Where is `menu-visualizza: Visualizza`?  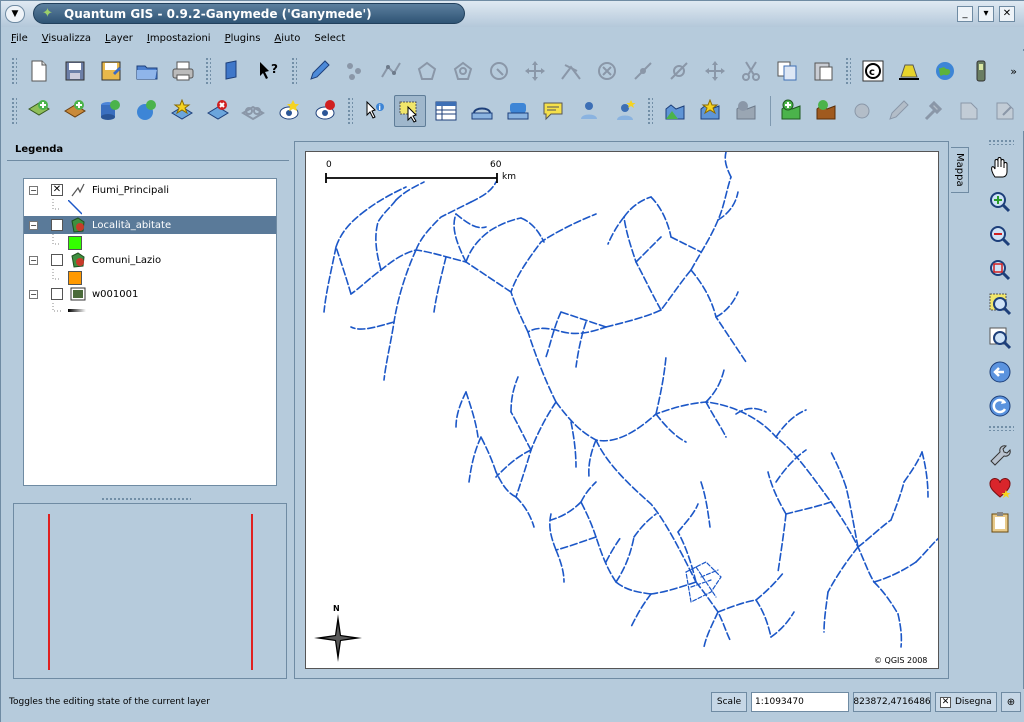
menu-visualizza: Visualizza is located at coordinates (66, 38).